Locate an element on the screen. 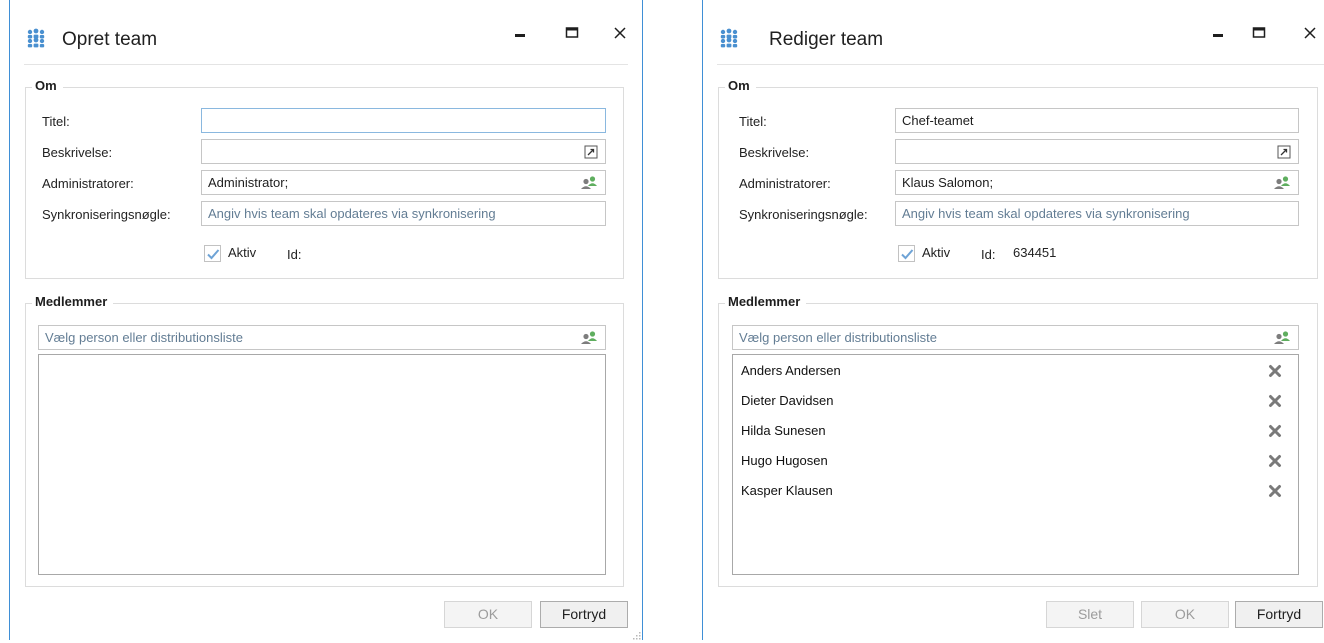 This screenshot has width=1324, height=643. administrators-value: Administrator; is located at coordinates (248, 182).